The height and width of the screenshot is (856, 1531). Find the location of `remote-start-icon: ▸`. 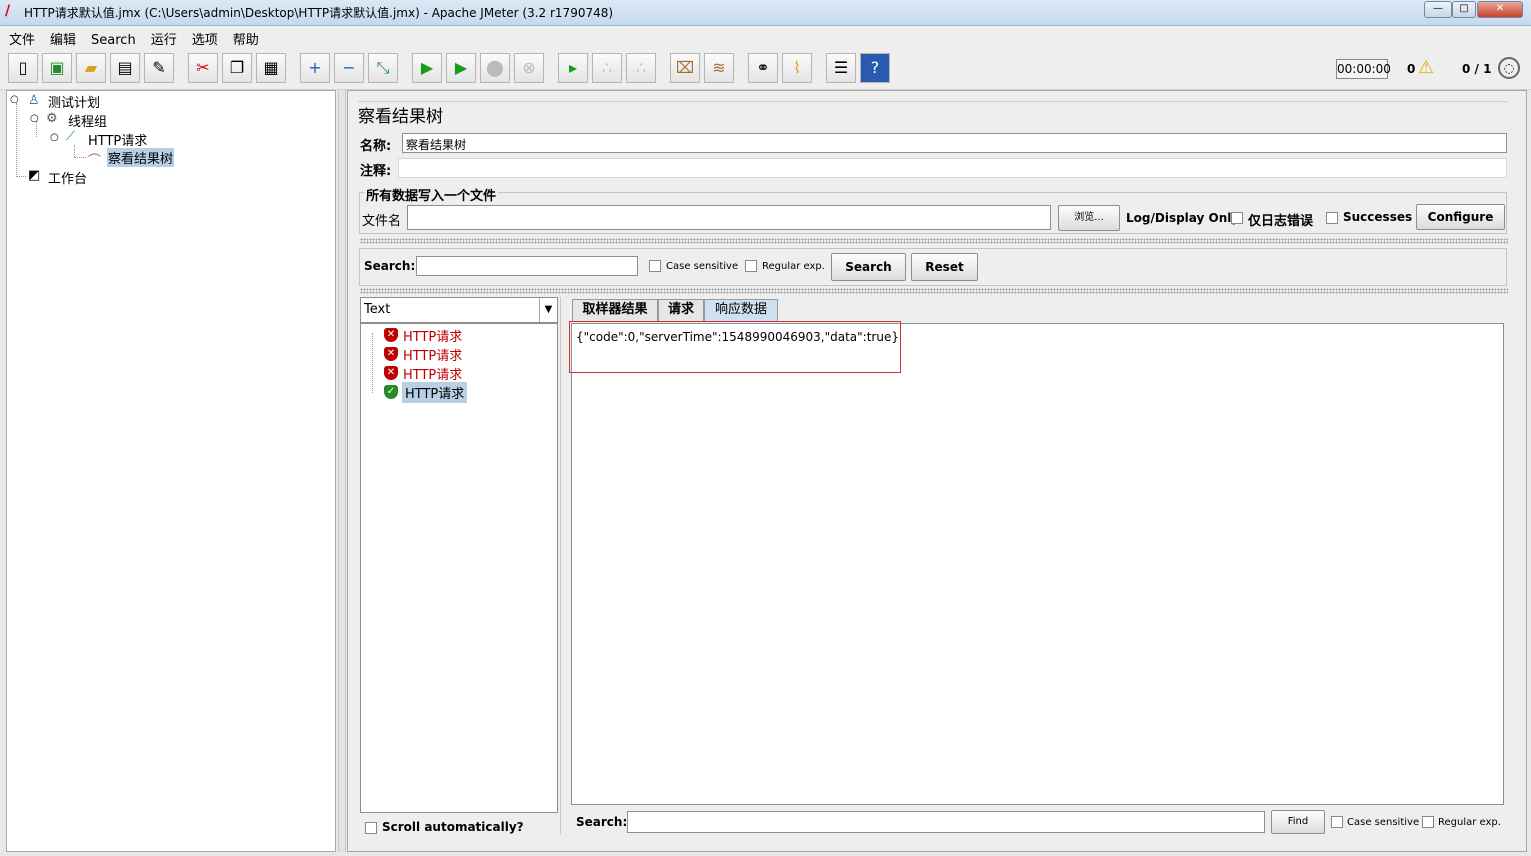

remote-start-icon: ▸ is located at coordinates (573, 68).